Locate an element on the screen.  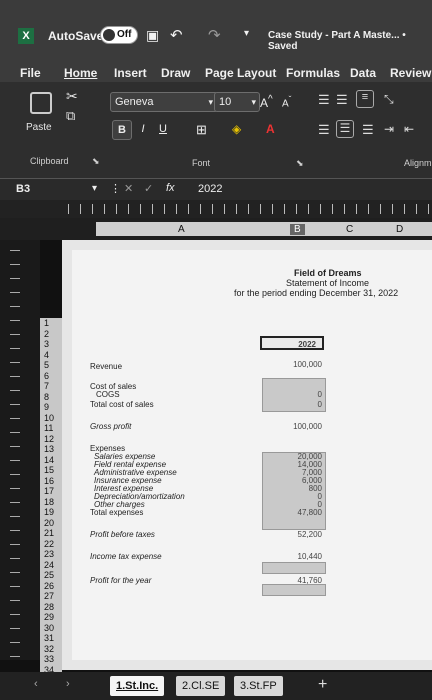
row-header: 7 is located at coordinates (46, 386).